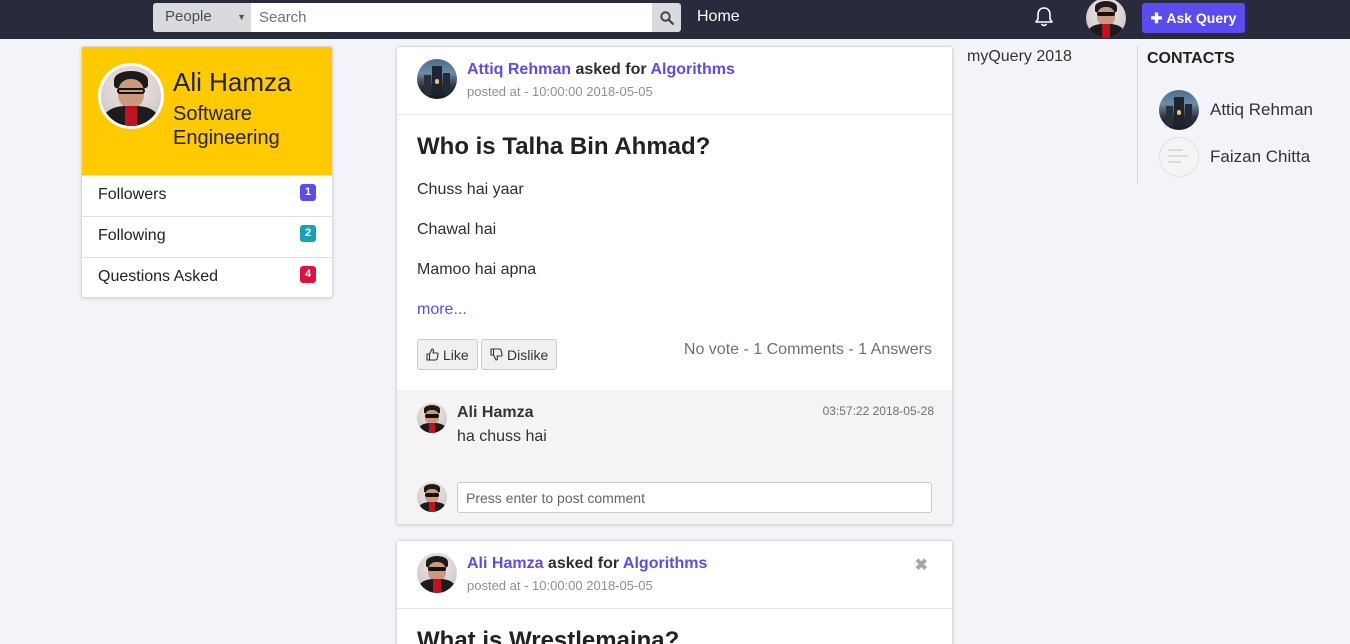 This screenshot has height=644, width=1350. I want to click on search-button, so click(666, 17).